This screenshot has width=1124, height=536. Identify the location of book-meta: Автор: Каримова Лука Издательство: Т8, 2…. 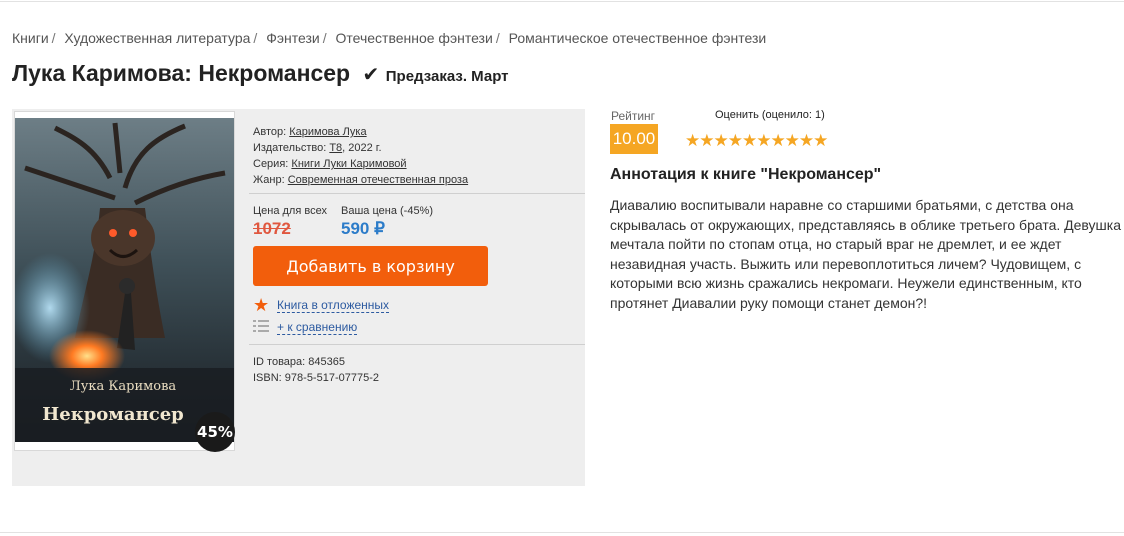
(360, 156).